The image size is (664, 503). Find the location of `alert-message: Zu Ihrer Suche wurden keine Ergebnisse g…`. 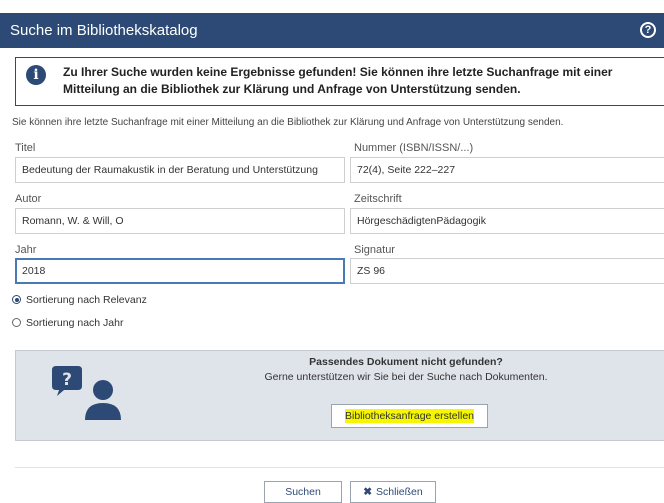

alert-message: Zu Ihrer Suche wurden keine Ergebnisse g… is located at coordinates (338, 80).